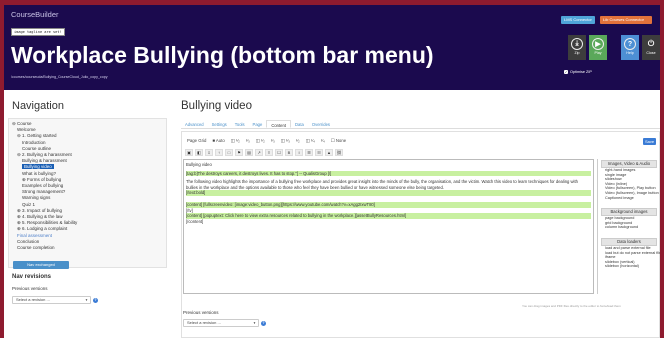 The height and width of the screenshot is (338, 664). What do you see at coordinates (249, 152) in the screenshot?
I see `toolbar-button: ▤` at bounding box center [249, 152].